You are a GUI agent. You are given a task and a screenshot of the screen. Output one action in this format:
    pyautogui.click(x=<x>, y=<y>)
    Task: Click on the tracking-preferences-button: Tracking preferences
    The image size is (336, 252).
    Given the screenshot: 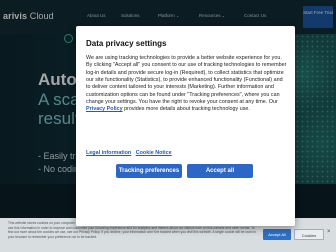 What is the action you would take?
    pyautogui.click(x=149, y=171)
    